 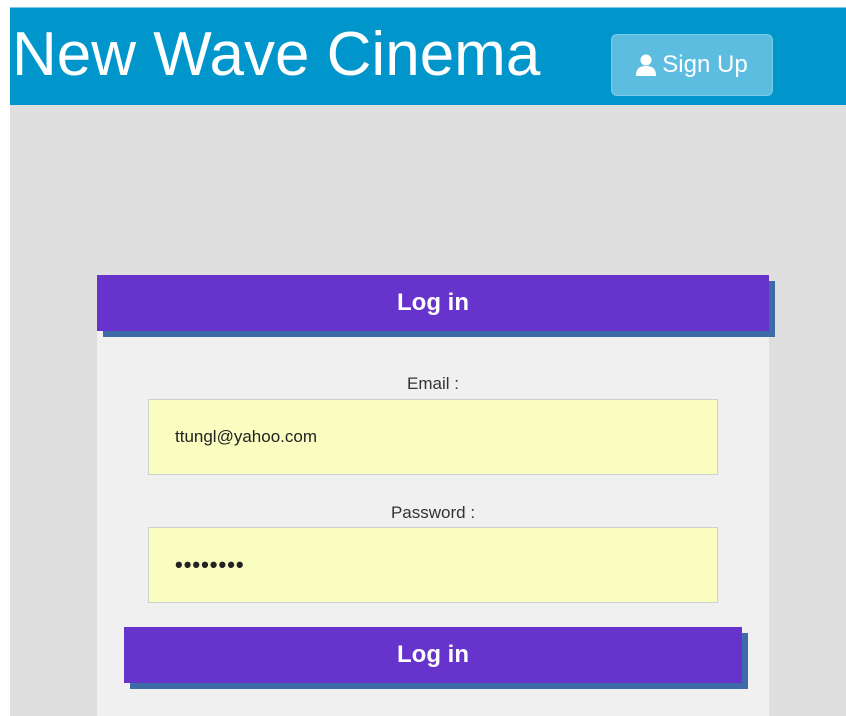 I want to click on login-card-title: Log in, so click(x=433, y=303).